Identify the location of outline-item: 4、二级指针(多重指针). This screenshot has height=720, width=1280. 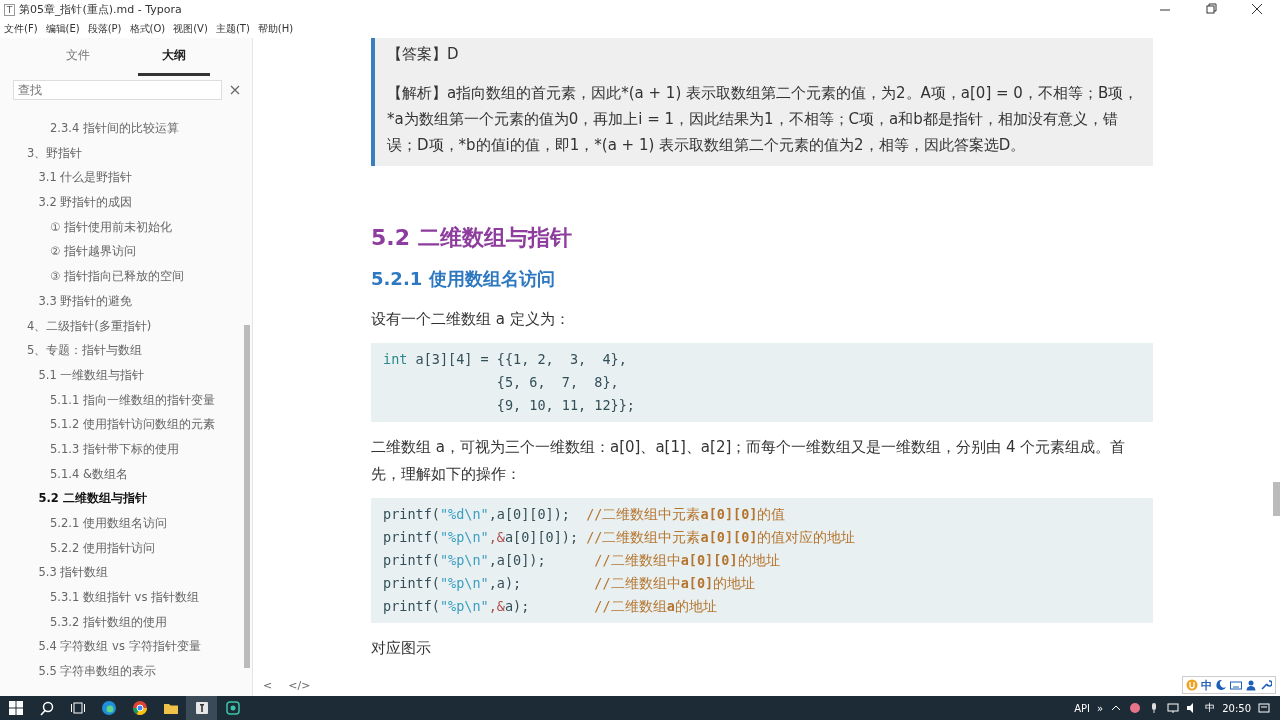
(76, 326).